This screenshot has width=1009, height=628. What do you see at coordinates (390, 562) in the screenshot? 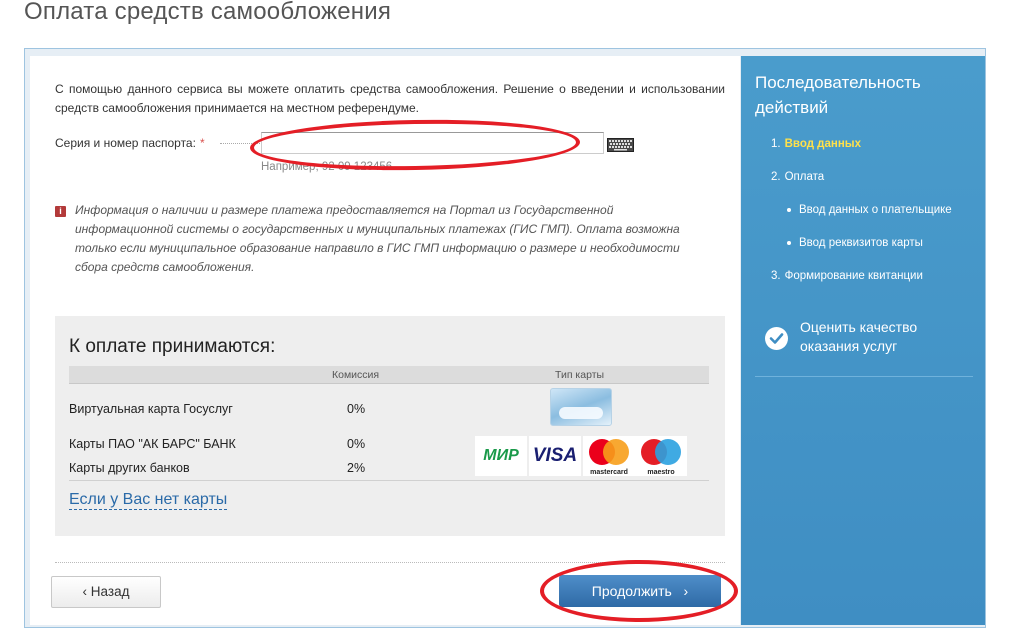
I see `footer-divider` at bounding box center [390, 562].